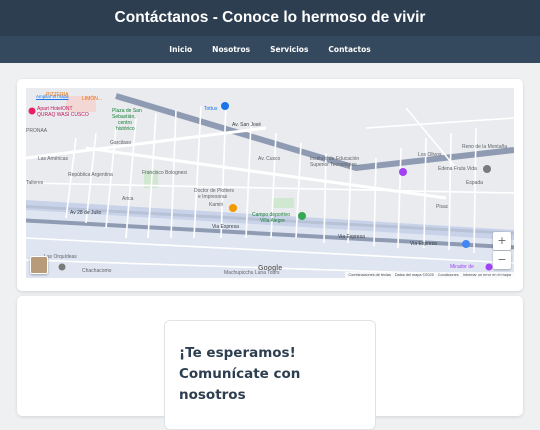 Image resolution: width=540 pixels, height=430 pixels. I want to click on campo-area, so click(283, 203).